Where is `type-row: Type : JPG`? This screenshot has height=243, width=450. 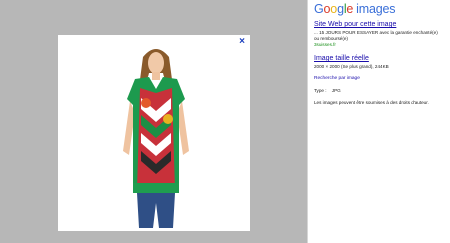
type-row: Type : JPG is located at coordinates (379, 91).